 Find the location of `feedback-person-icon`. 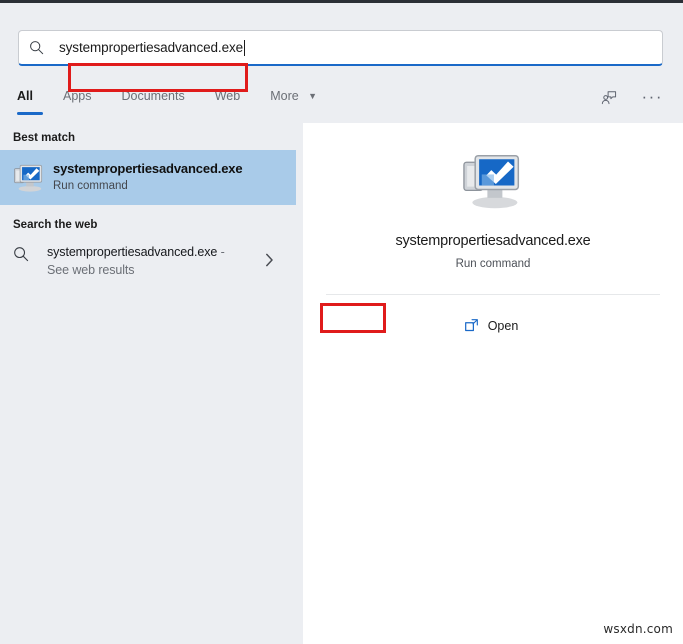

feedback-person-icon is located at coordinates (609, 97).